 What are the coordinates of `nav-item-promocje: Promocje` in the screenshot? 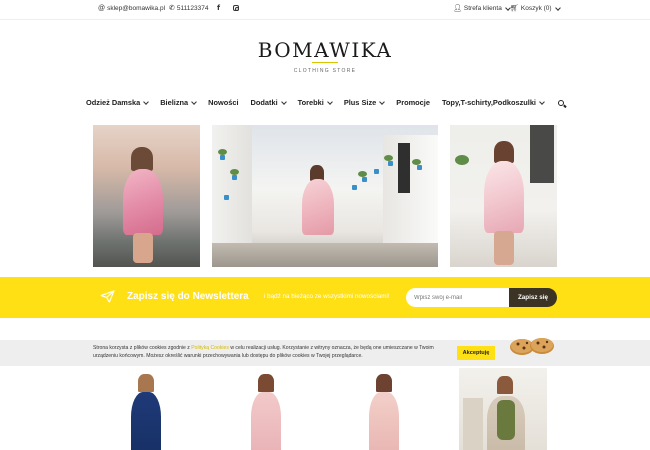 It's located at (413, 102).